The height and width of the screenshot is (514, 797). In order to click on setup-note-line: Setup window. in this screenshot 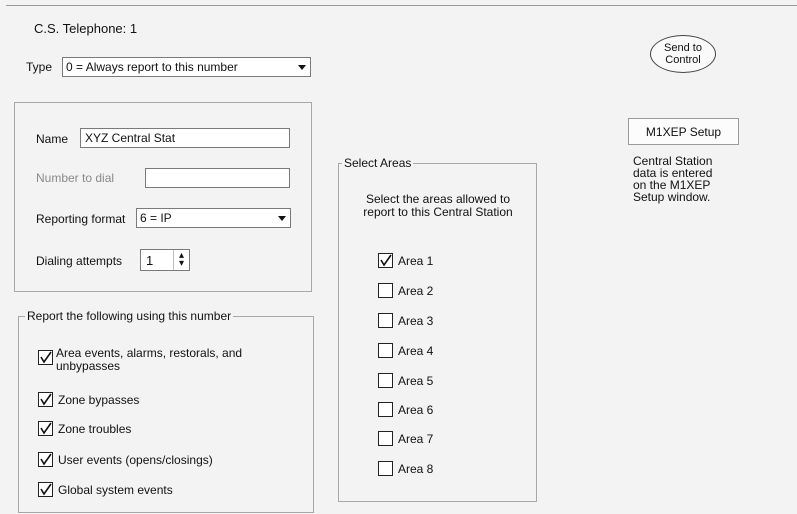, I will do `click(672, 197)`.